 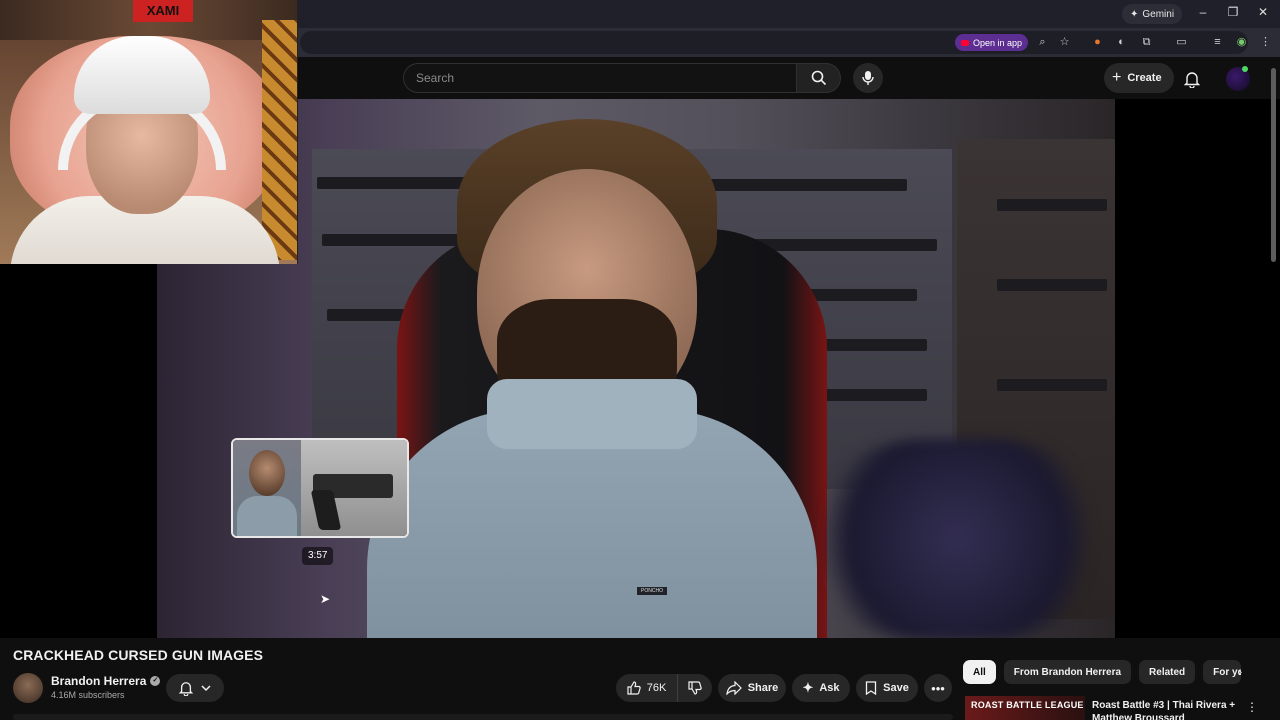 I want to click on chip-from-channel: From Brandon Herrera, so click(x=1067, y=672).